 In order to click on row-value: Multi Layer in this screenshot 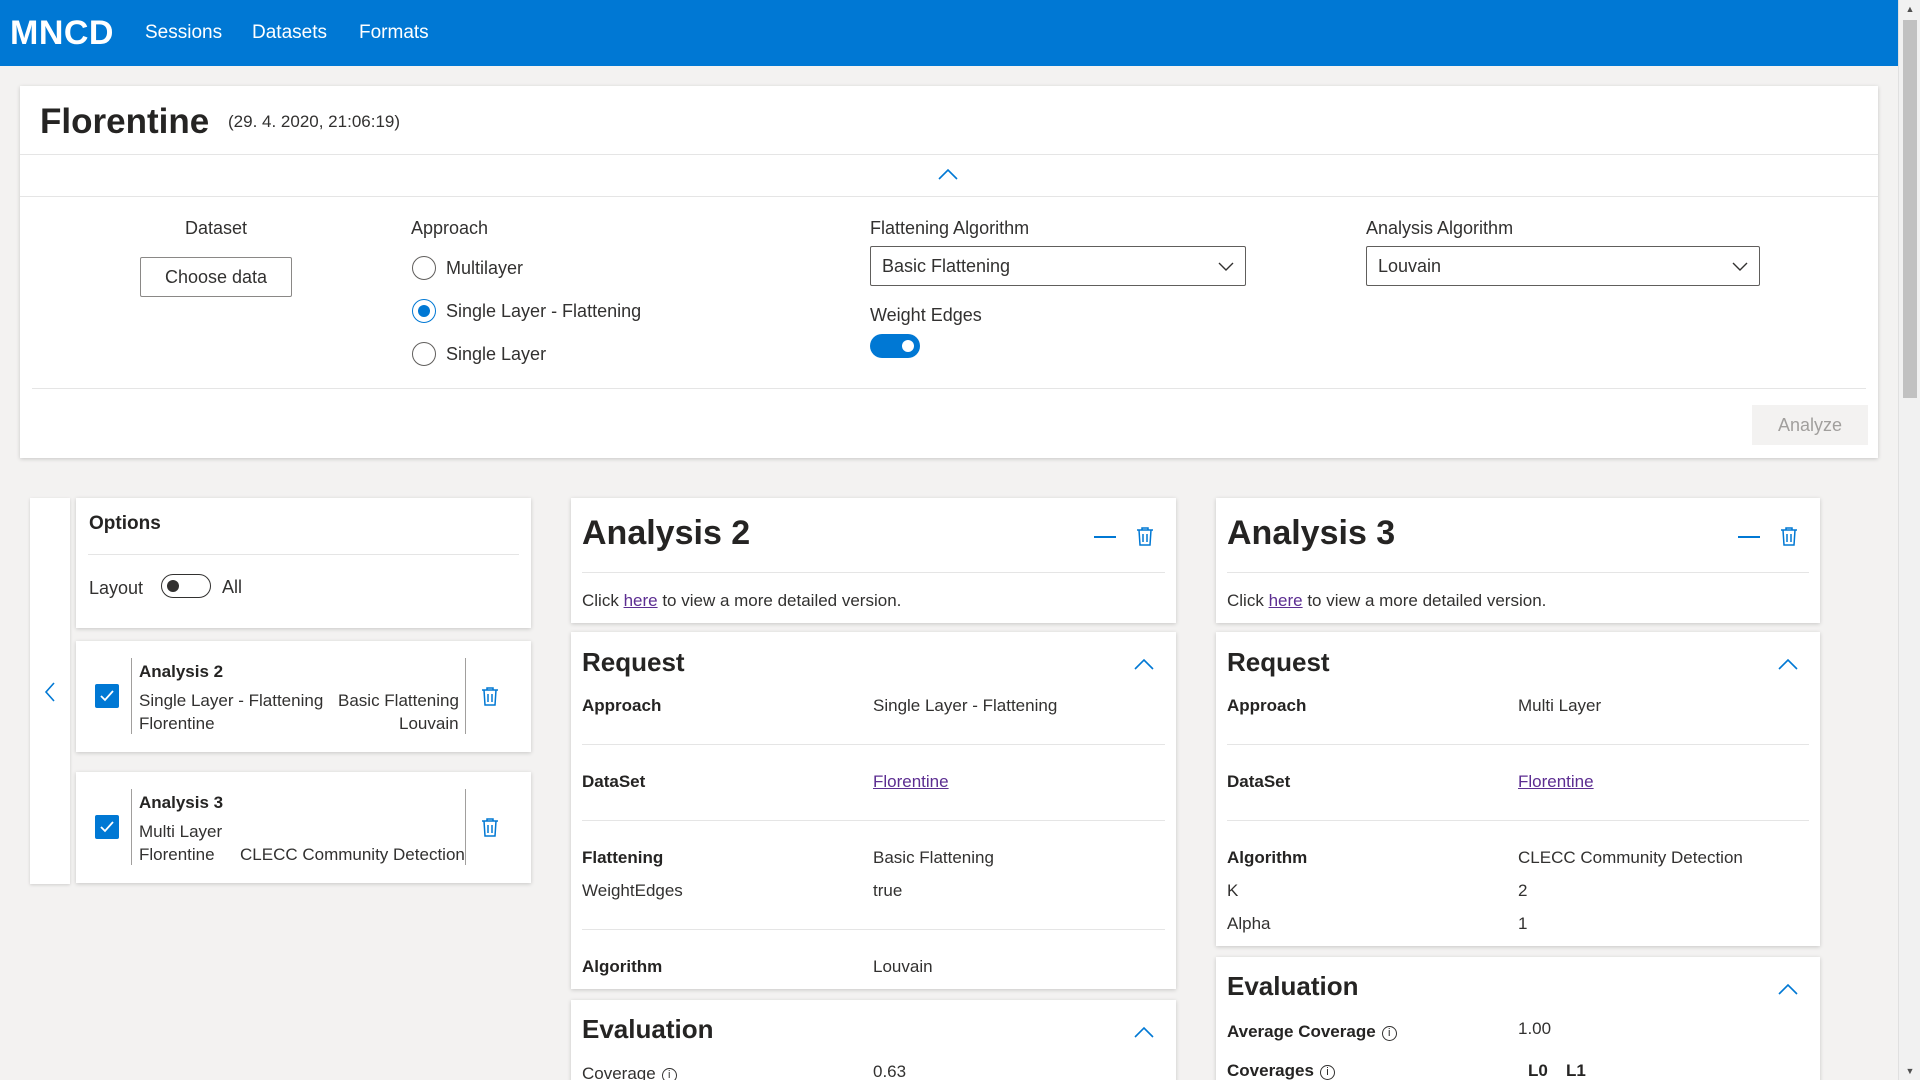, I will do `click(1560, 705)`.